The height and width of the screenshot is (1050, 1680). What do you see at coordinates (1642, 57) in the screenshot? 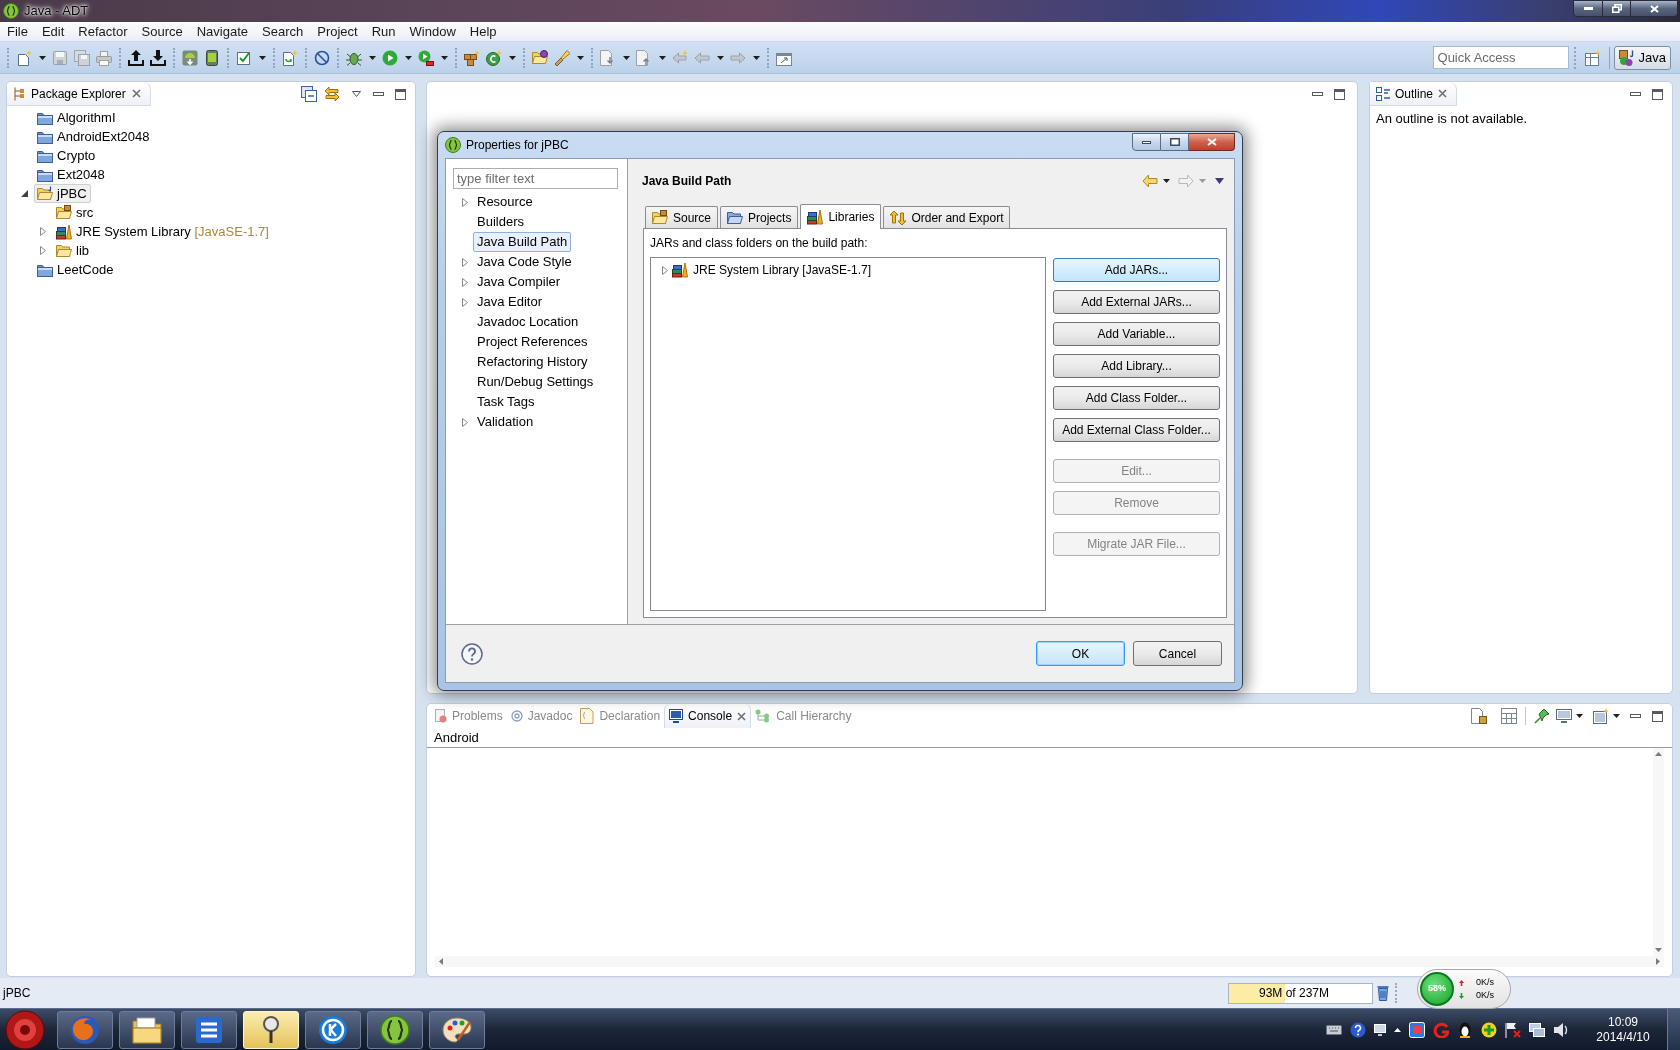
I see `perspective-button: Java` at bounding box center [1642, 57].